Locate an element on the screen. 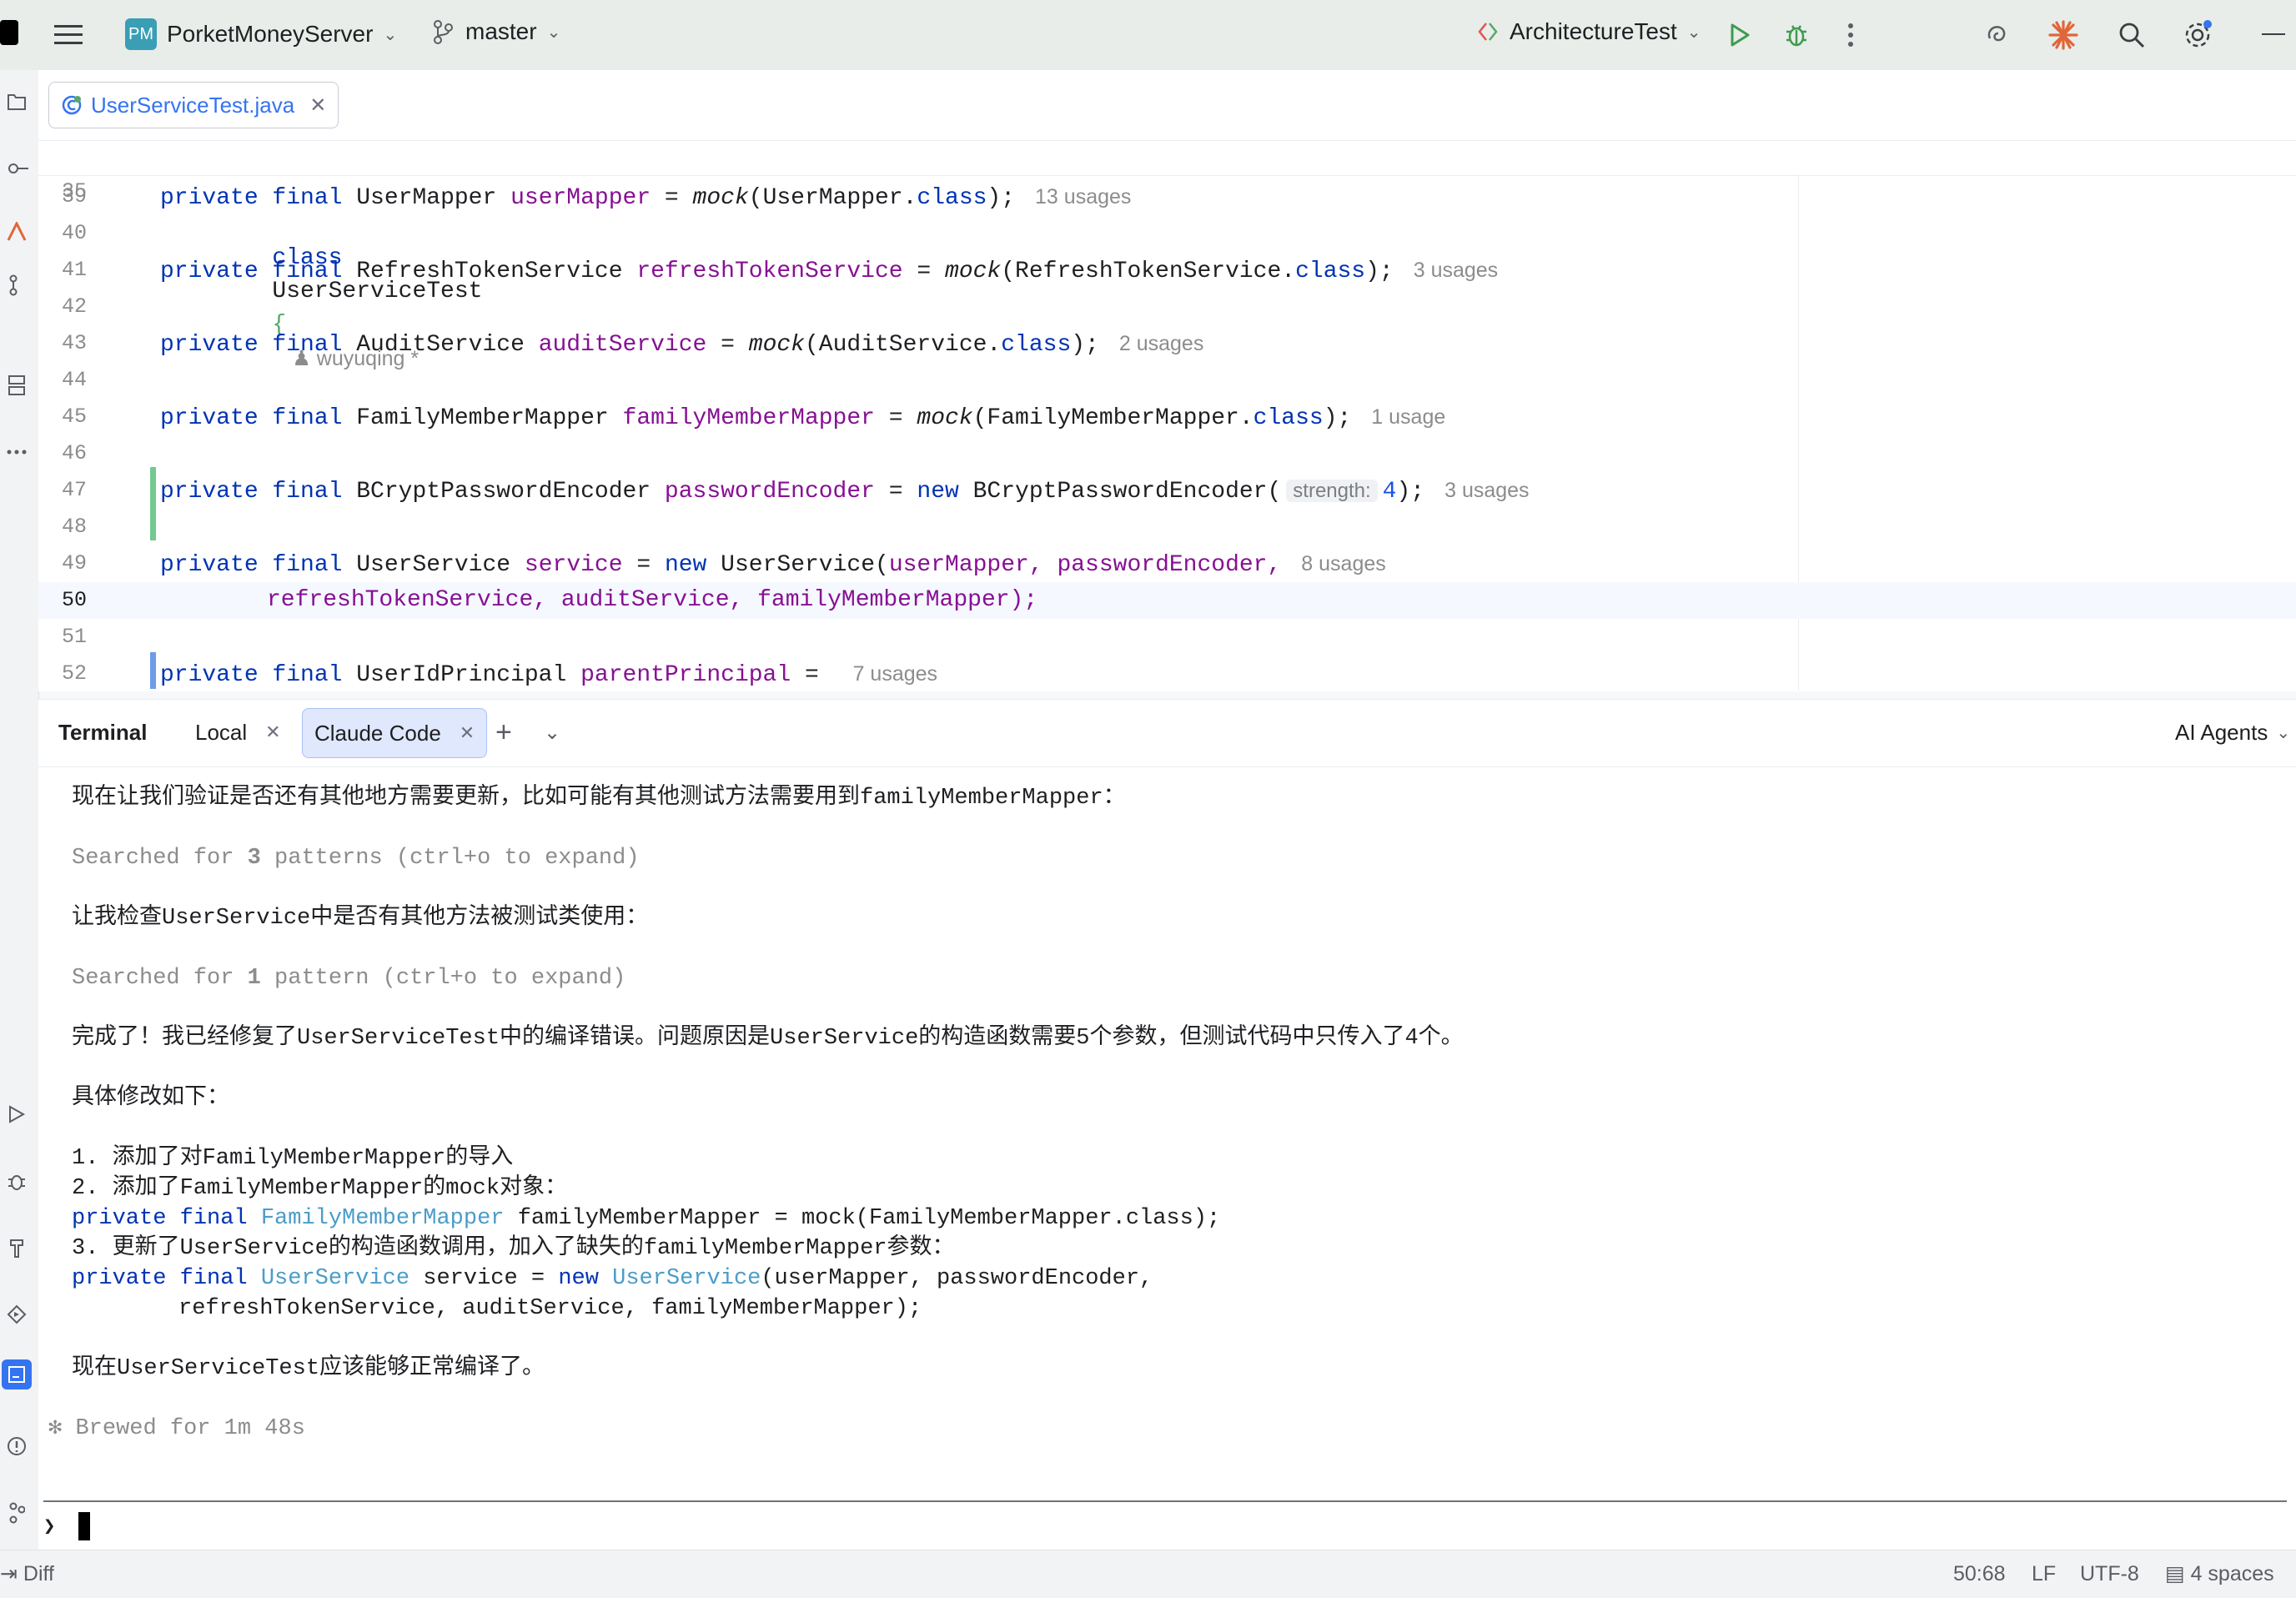 This screenshot has width=2296, height=1598. file-encoding: UTF-8 is located at coordinates (2110, 1574).